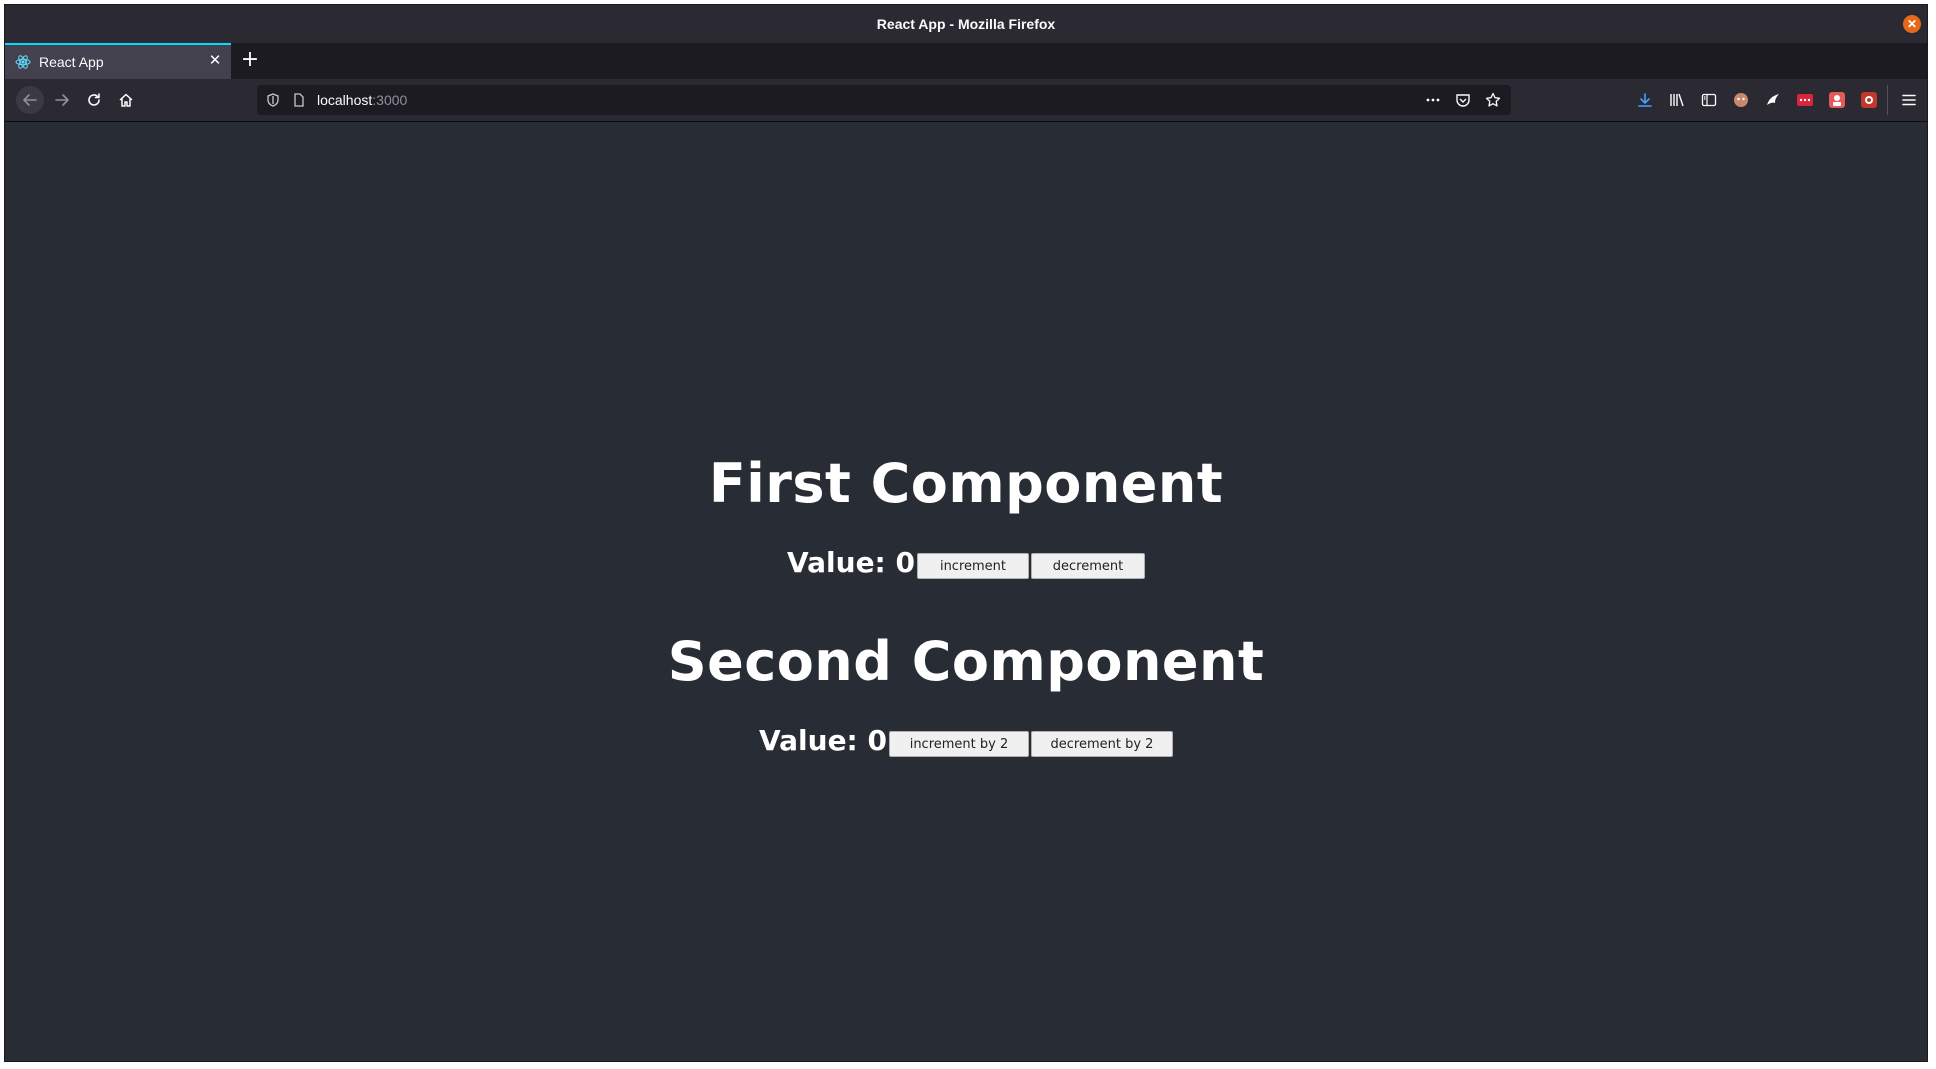  I want to click on navigation-bar: localhost:3000, so click(966, 100).